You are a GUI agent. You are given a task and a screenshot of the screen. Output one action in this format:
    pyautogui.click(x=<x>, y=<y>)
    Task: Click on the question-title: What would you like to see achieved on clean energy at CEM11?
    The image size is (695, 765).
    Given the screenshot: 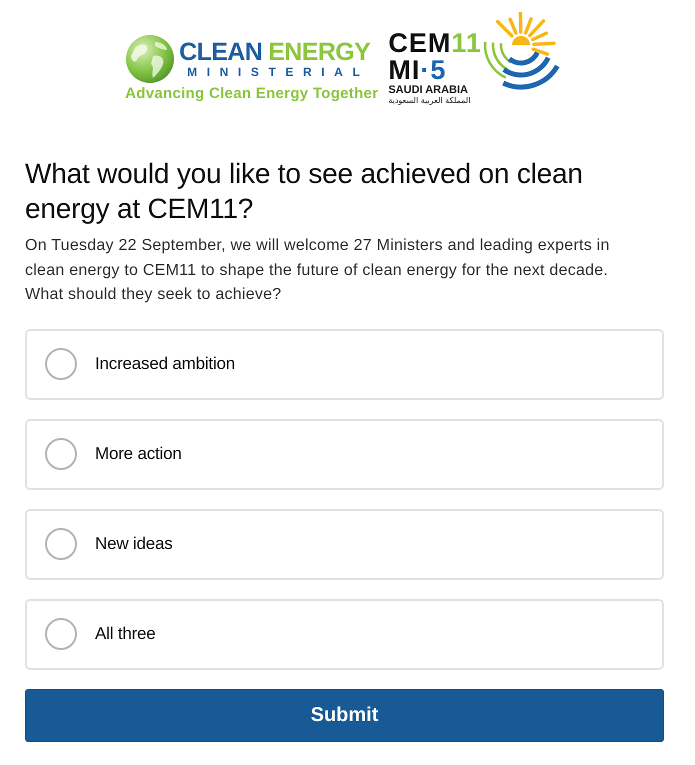 What is the action you would take?
    pyautogui.click(x=304, y=191)
    